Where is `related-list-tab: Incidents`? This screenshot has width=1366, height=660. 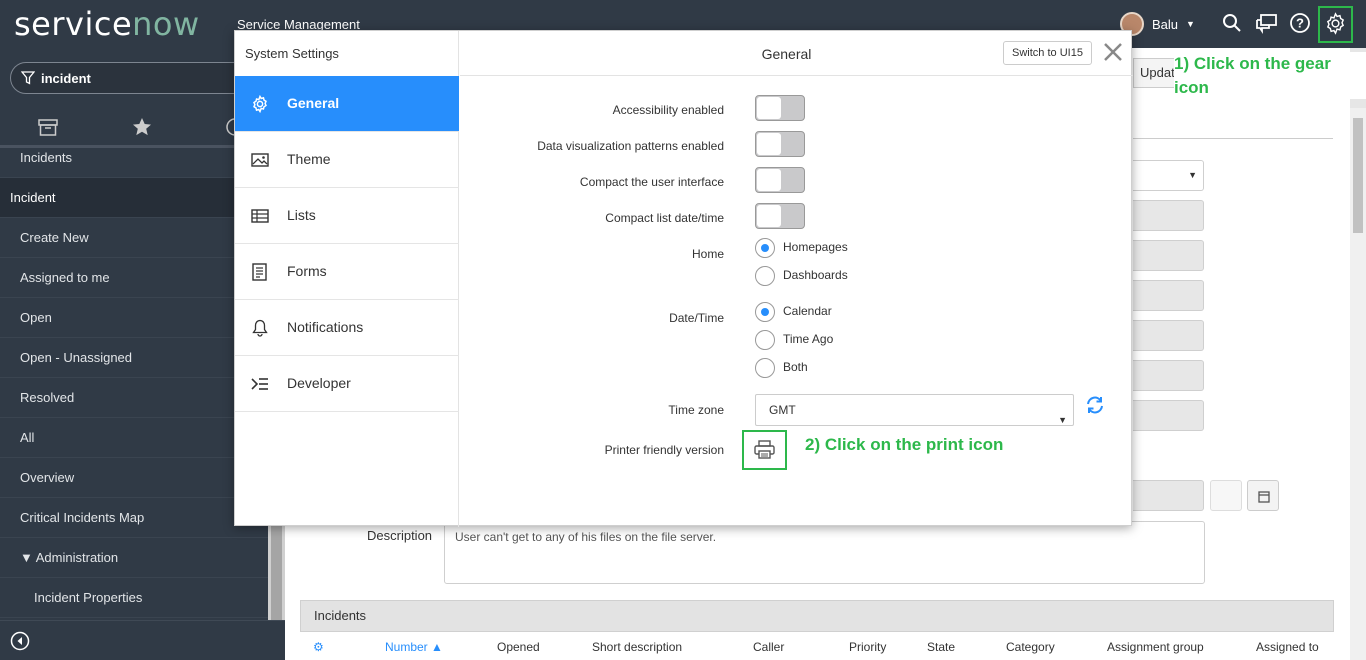
related-list-tab: Incidents is located at coordinates (817, 616).